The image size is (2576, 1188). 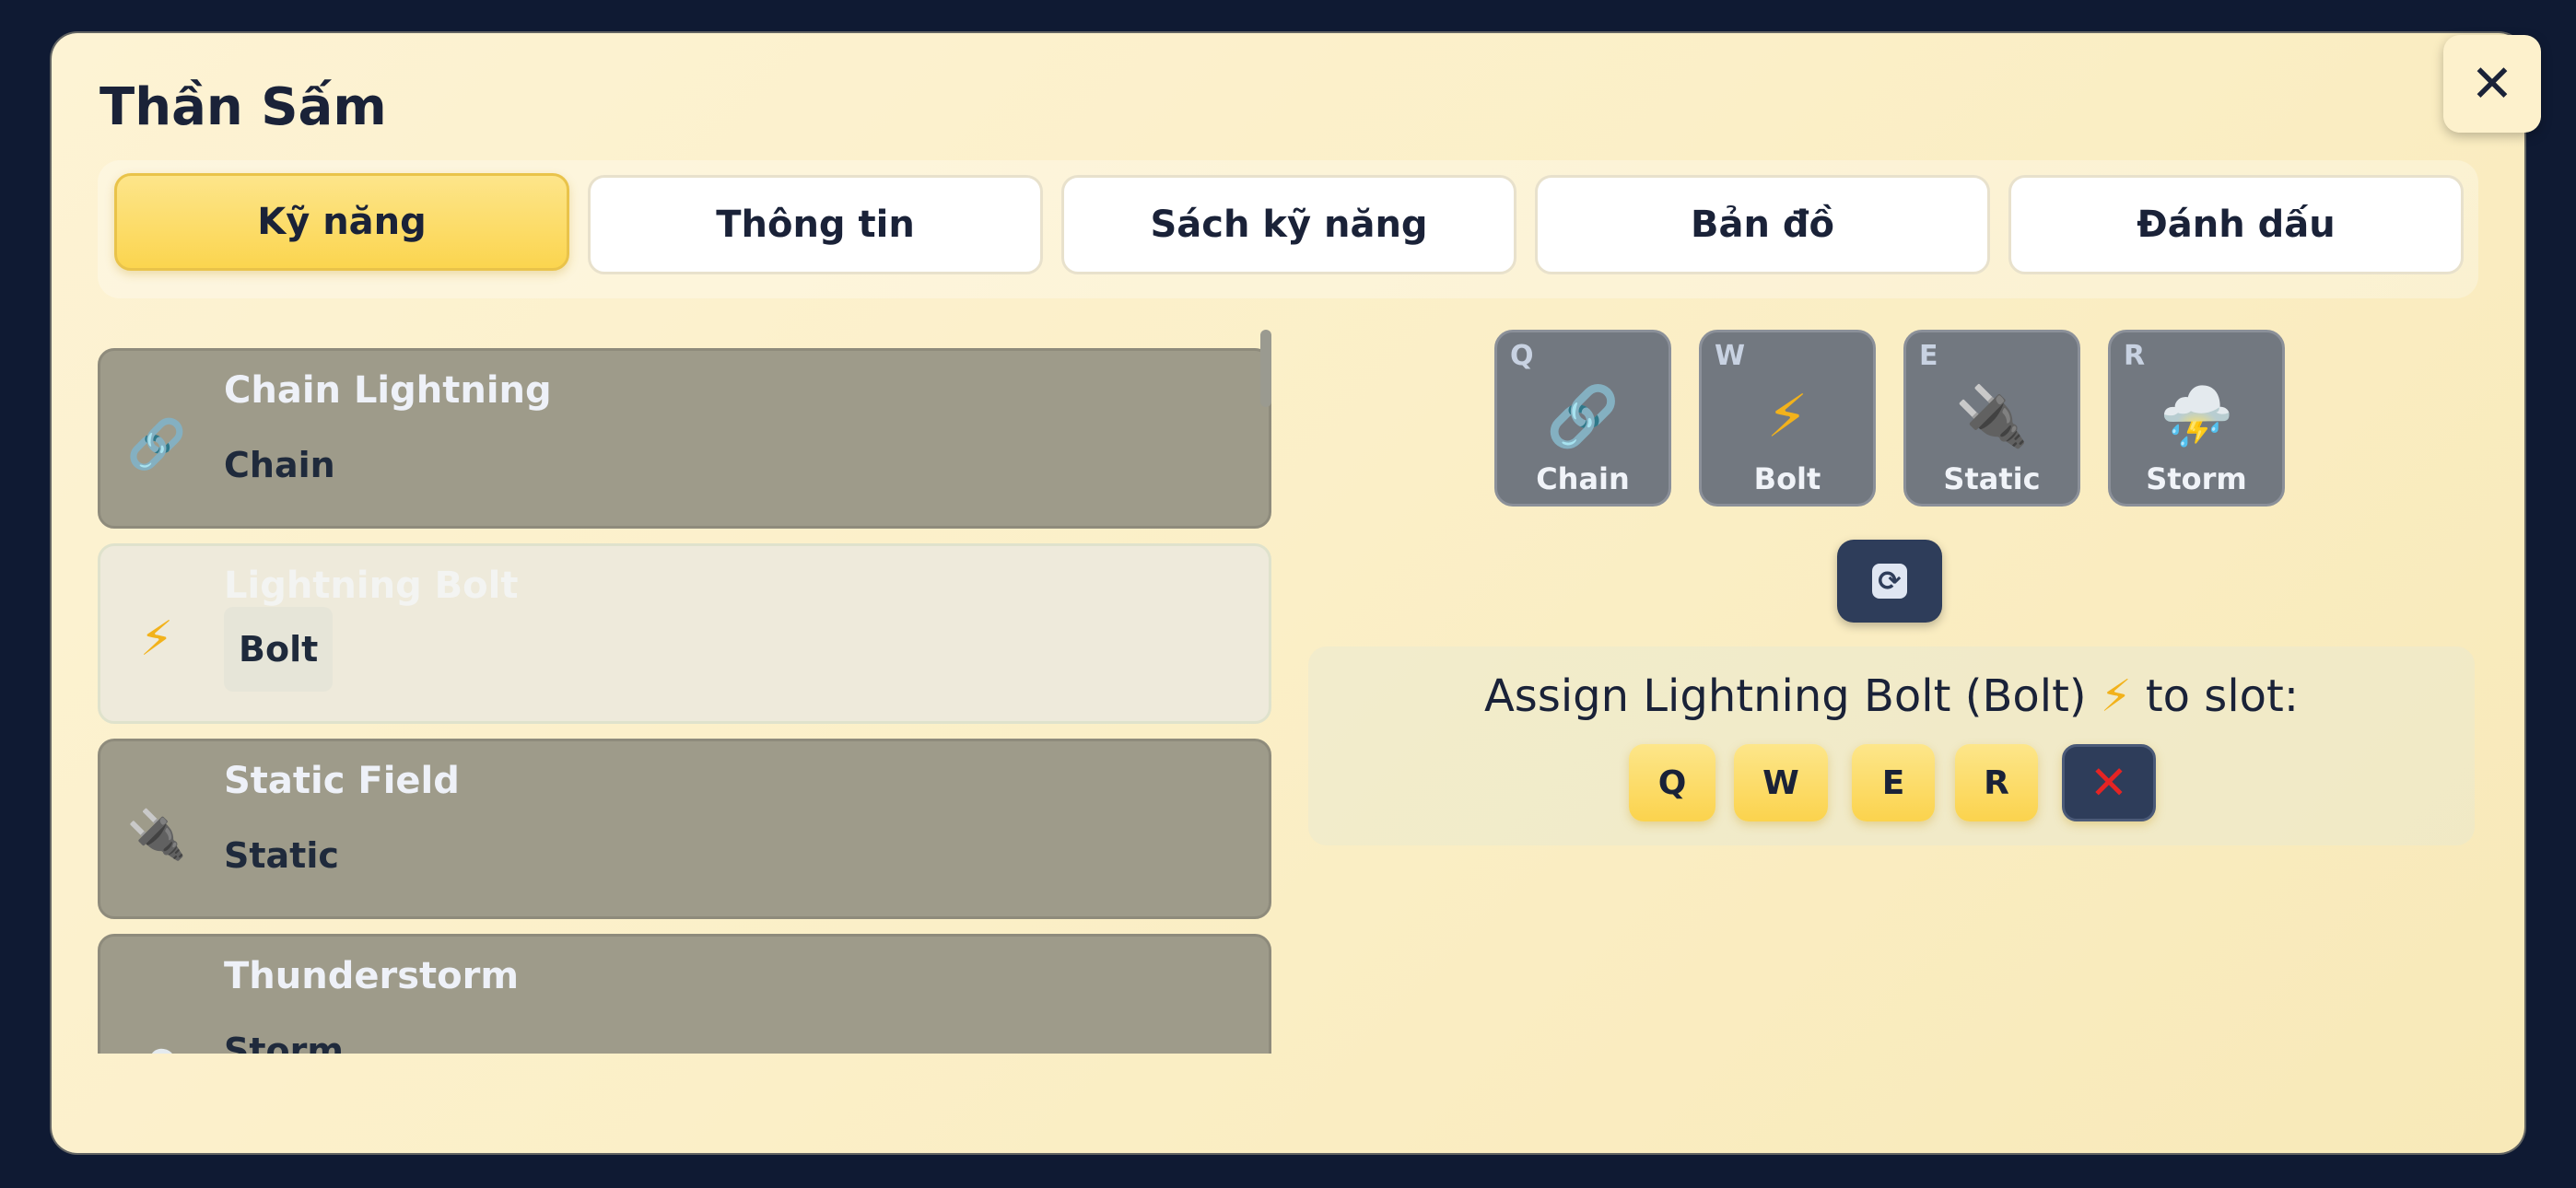 What do you see at coordinates (279, 649) in the screenshot?
I see `skill-short-label: Bolt` at bounding box center [279, 649].